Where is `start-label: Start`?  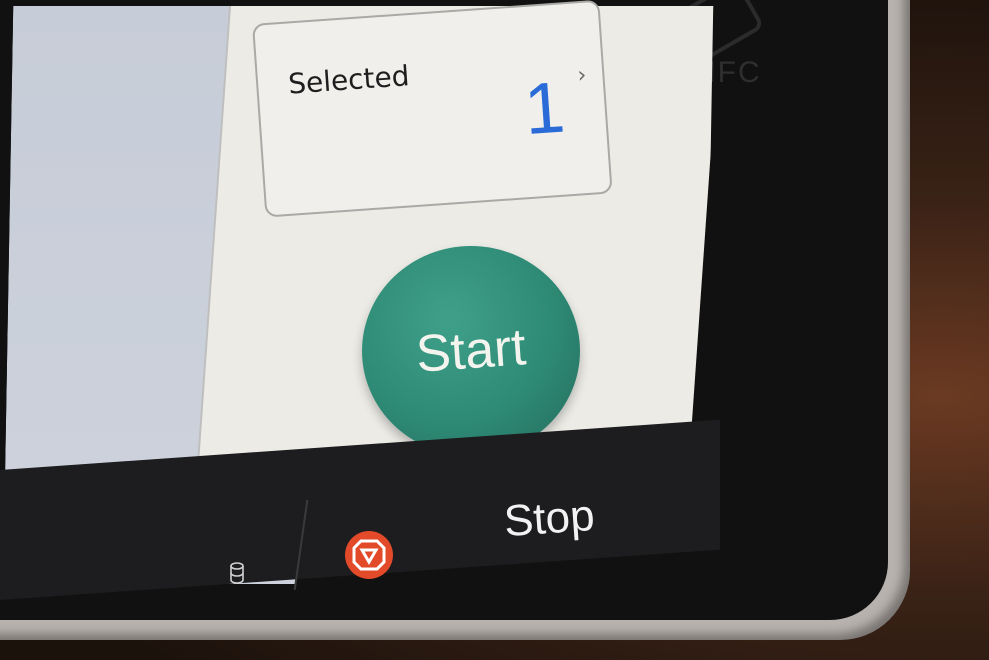 start-label: Start is located at coordinates (471, 351).